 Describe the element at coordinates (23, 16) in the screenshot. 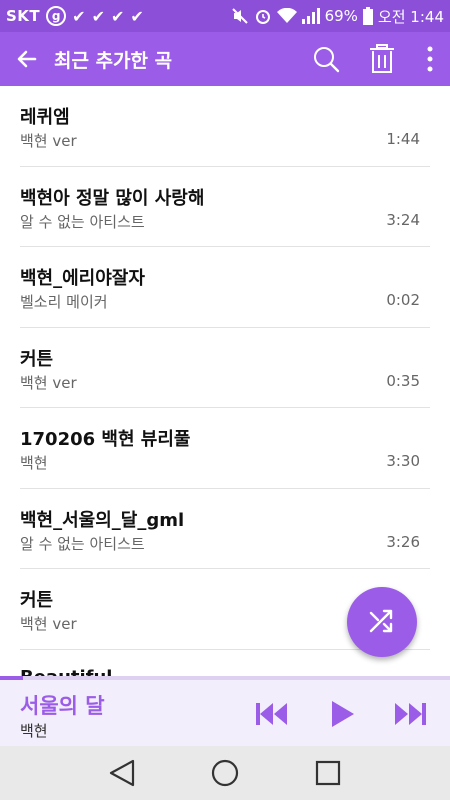

I see `carrier-label: SKT` at that location.